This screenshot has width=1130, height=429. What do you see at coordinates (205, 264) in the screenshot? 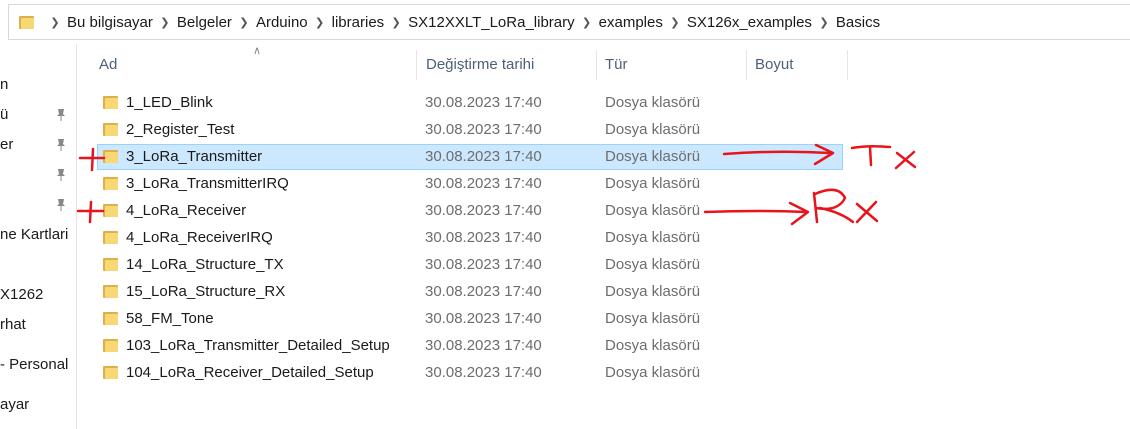
I see `file-name: 14_LoRa_Structure_TX` at bounding box center [205, 264].